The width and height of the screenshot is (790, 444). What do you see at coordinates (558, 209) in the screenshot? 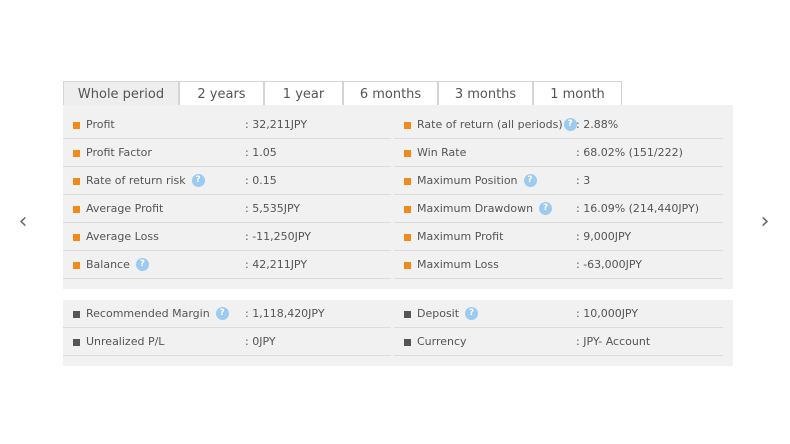
I see `stat-row-maximum-drawdown: Maximum Drawdown? : 16.09% (214,440JPY)` at bounding box center [558, 209].